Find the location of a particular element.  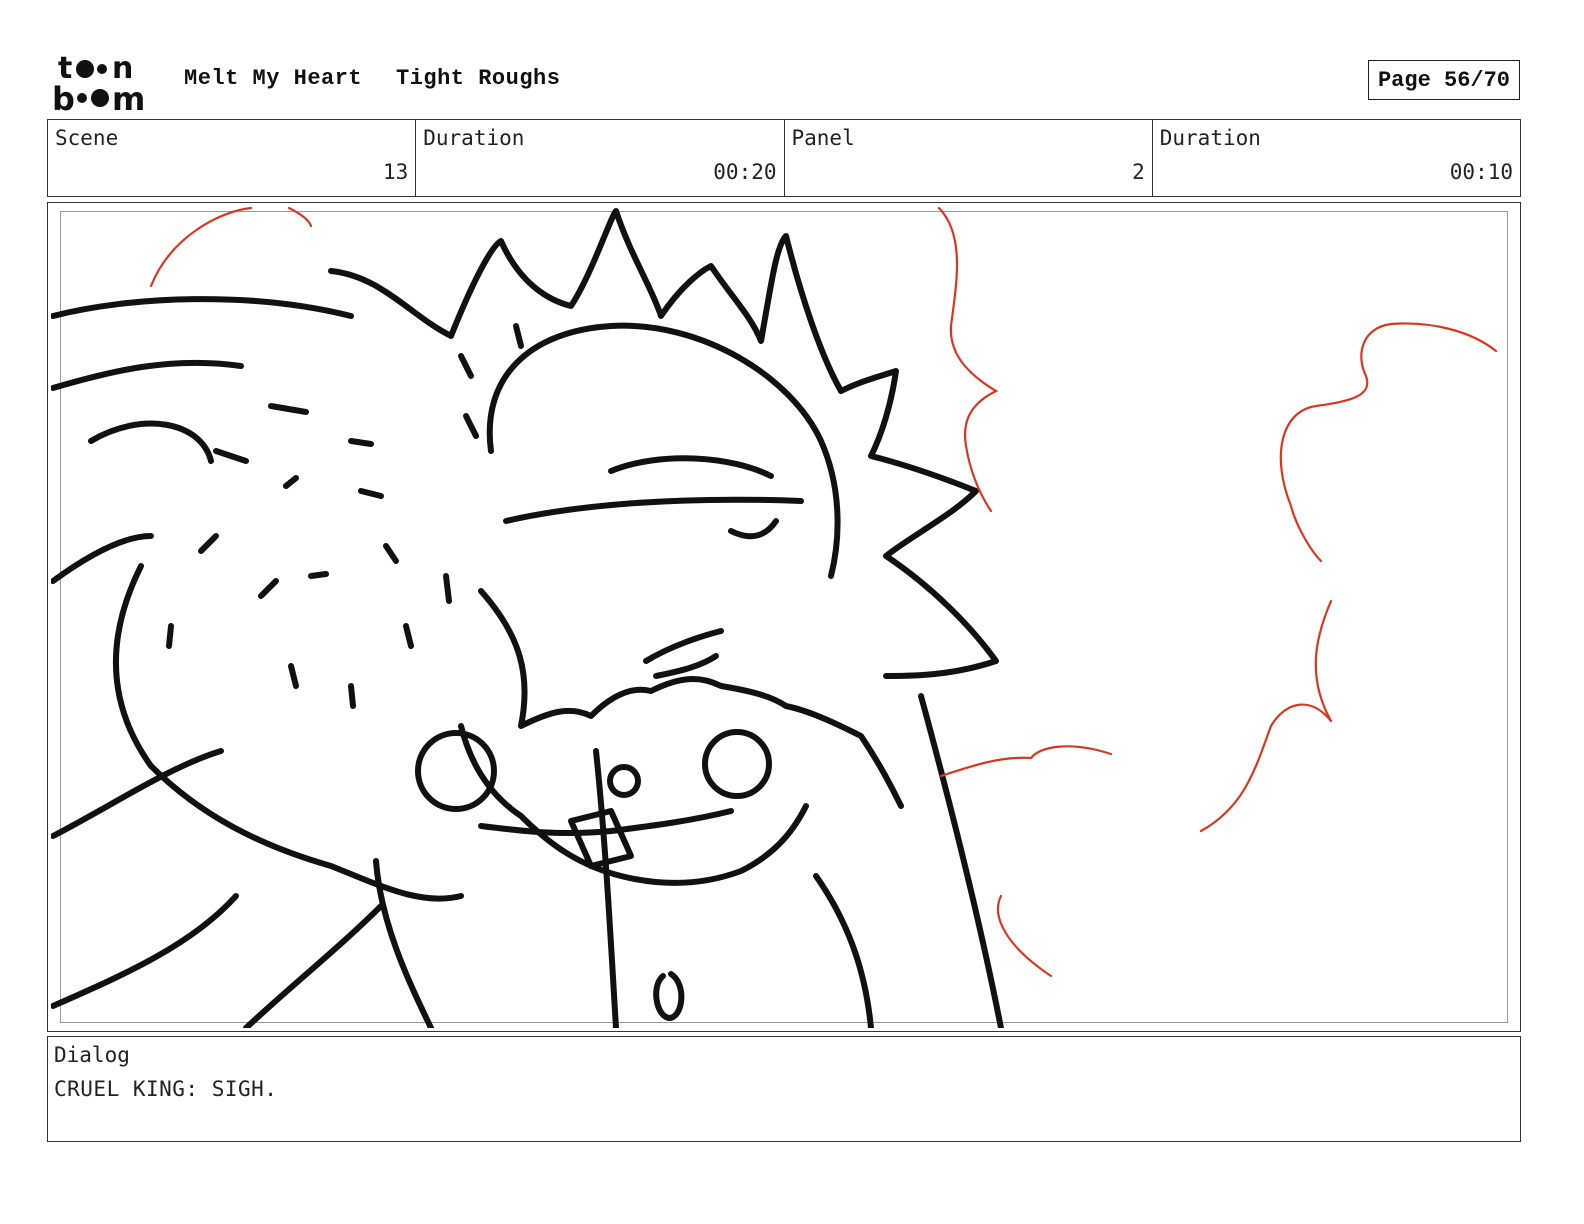

page-indicator: Page 56/70 is located at coordinates (1444, 80).